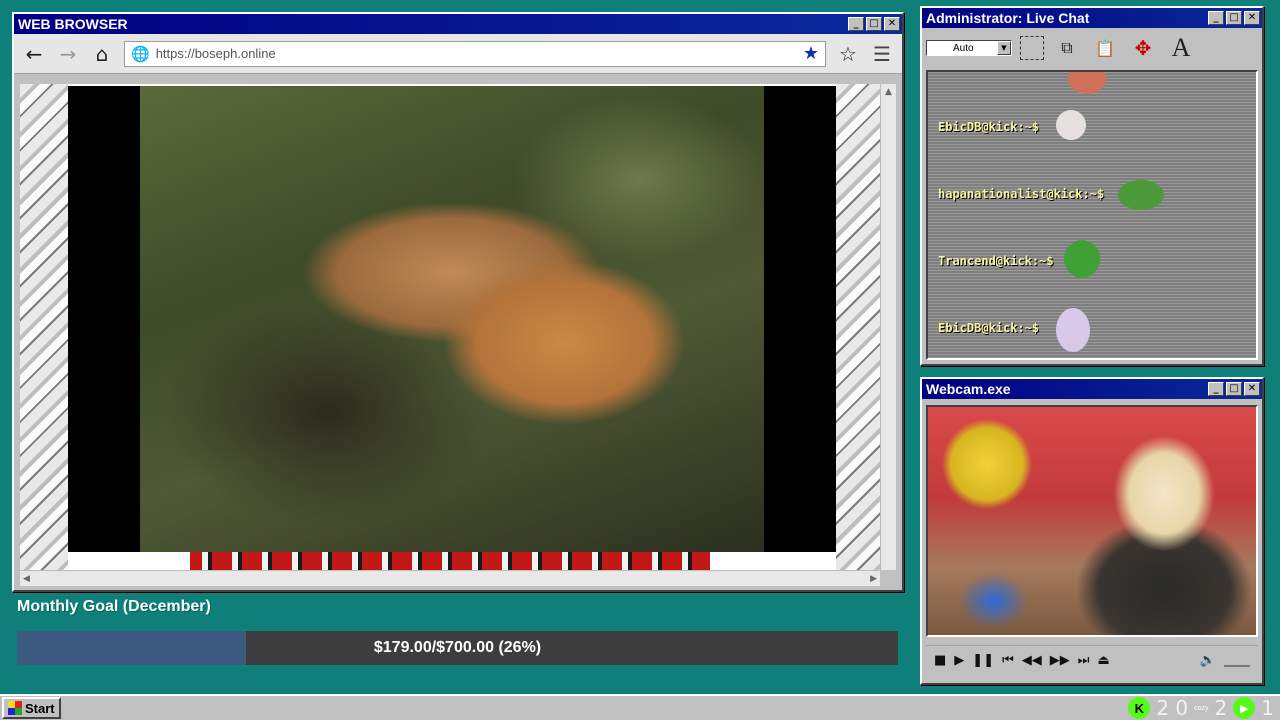 The image size is (1280, 720). I want to click on webcam-feed-avatar, so click(1092, 521).